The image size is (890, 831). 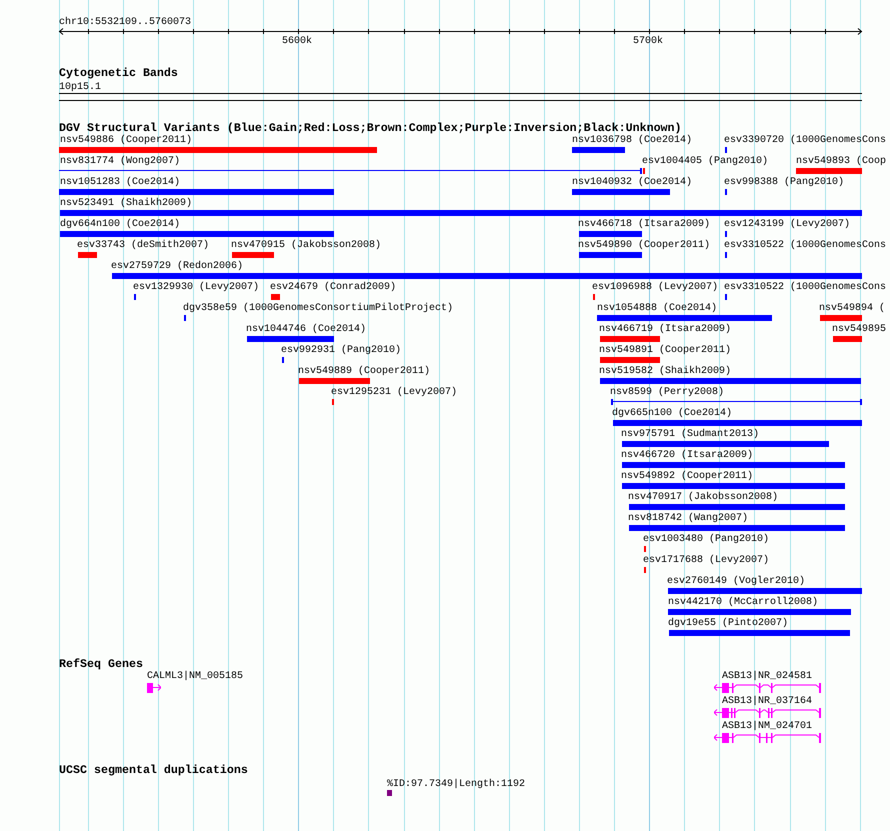 What do you see at coordinates (657, 308) in the screenshot?
I see `variant-label: nsv1054888 (Coe2014)` at bounding box center [657, 308].